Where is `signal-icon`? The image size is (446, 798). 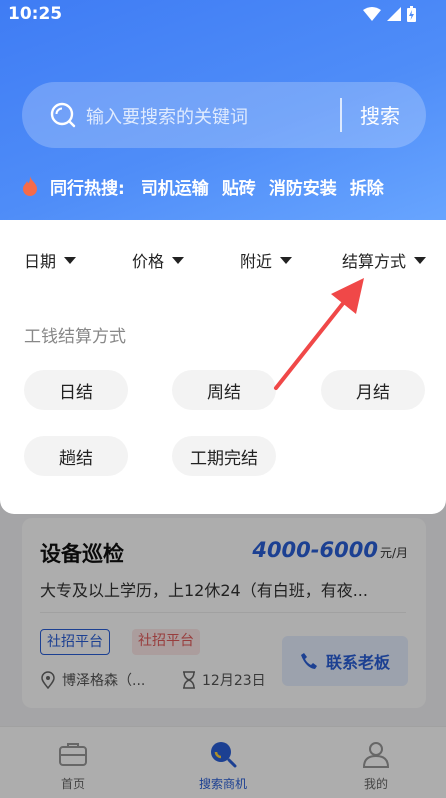 signal-icon is located at coordinates (394, 14).